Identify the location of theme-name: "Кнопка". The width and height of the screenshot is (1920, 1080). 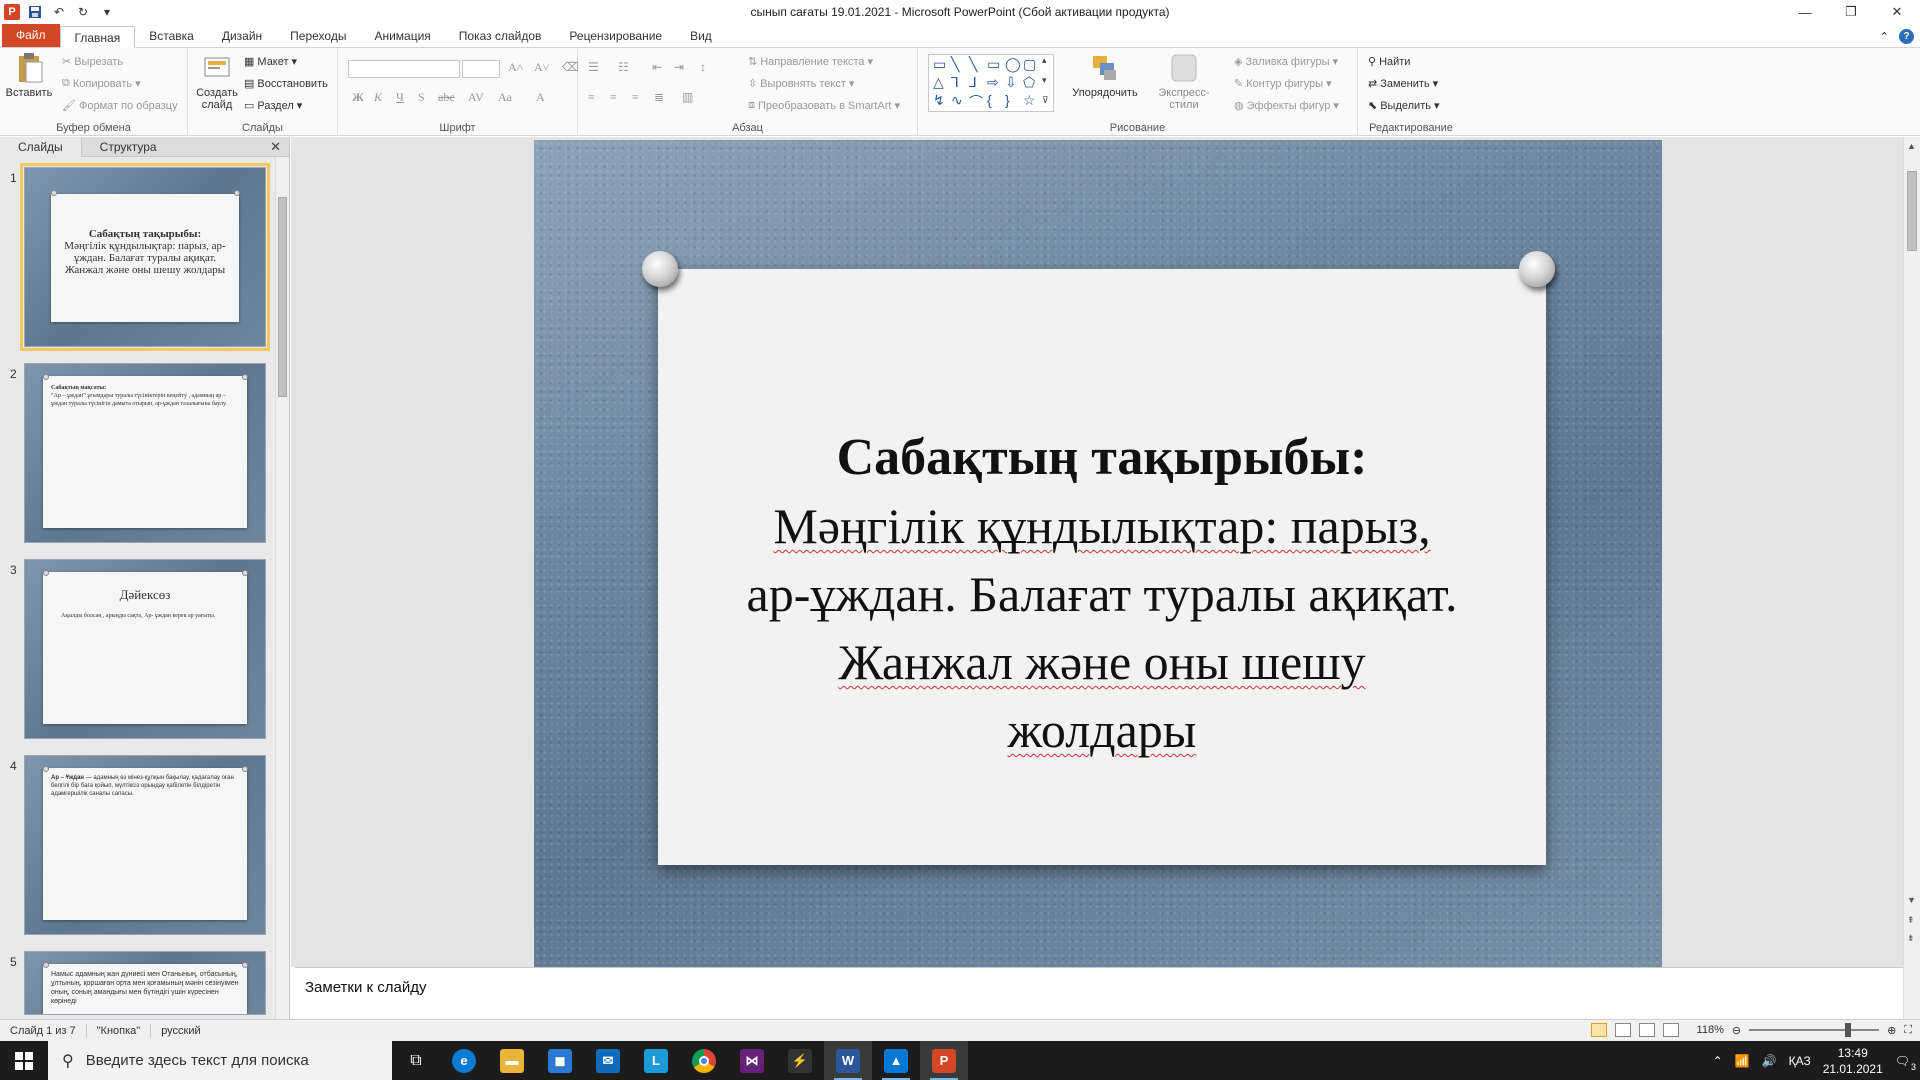
(119, 1030).